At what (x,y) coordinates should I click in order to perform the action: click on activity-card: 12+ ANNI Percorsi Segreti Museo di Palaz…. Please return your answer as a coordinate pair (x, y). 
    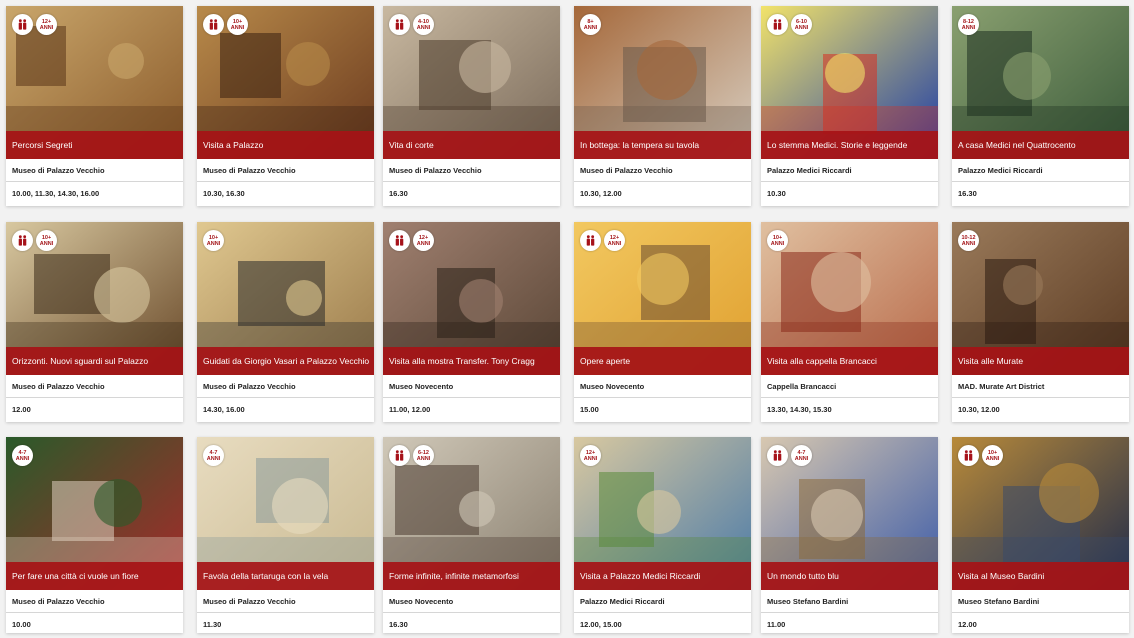
    Looking at the image, I should click on (94, 106).